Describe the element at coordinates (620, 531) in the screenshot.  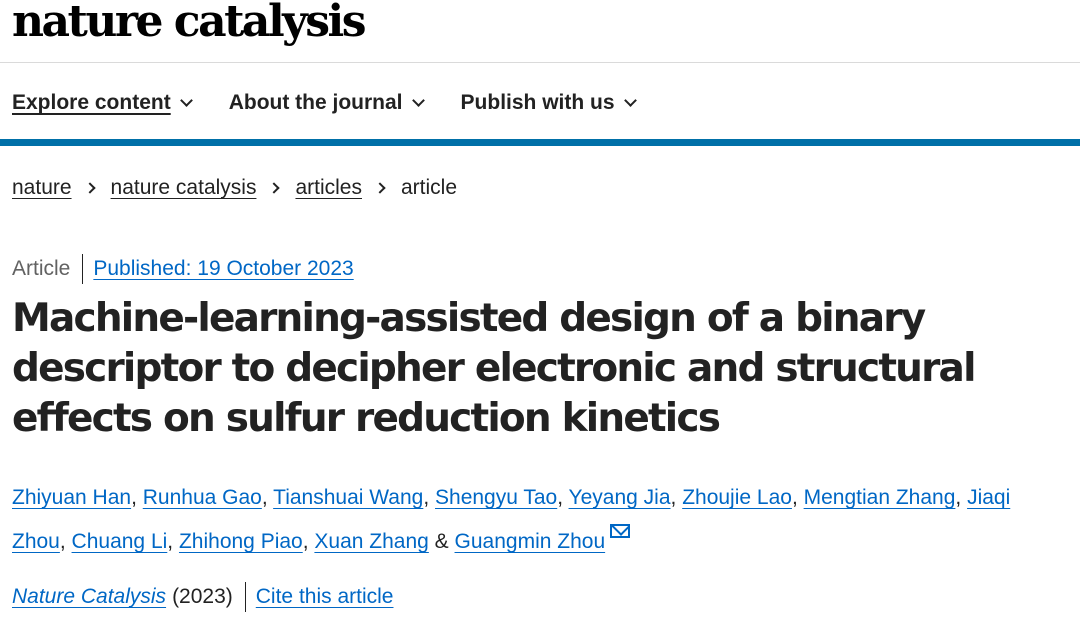
I see `mail-icon` at that location.